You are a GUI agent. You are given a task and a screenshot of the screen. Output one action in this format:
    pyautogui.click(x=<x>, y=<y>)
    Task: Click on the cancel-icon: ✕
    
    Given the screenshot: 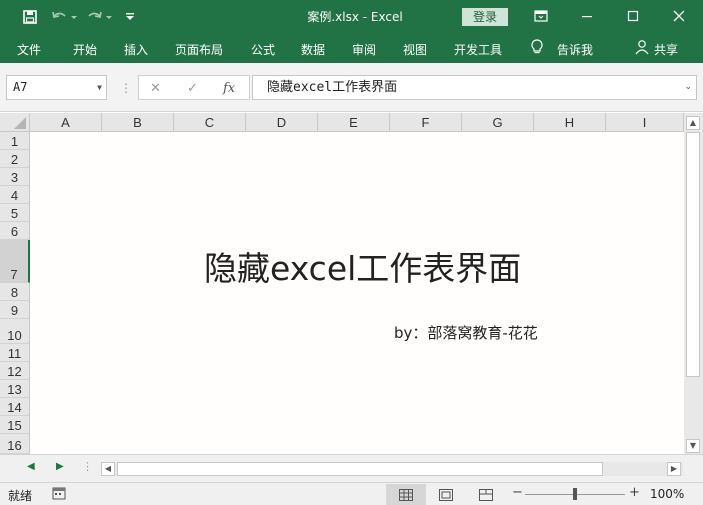 What is the action you would take?
    pyautogui.click(x=155, y=88)
    